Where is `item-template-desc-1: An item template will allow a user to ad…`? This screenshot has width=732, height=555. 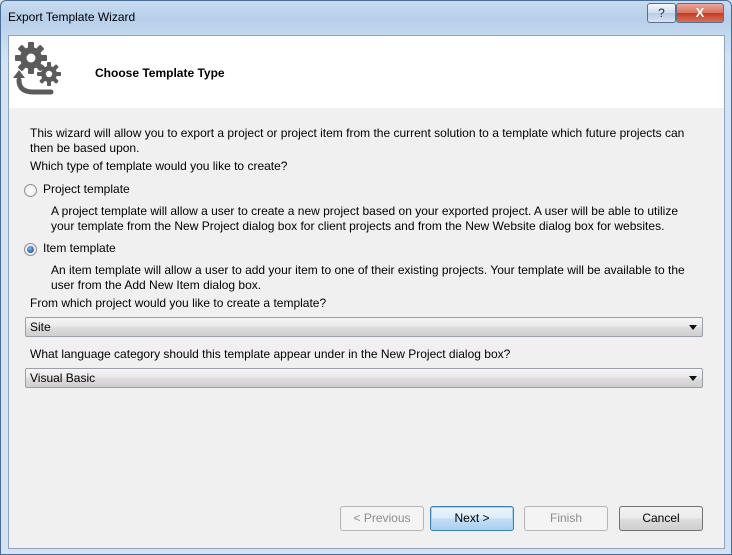
item-template-desc-1: An item template will allow a user to ad… is located at coordinates (368, 270).